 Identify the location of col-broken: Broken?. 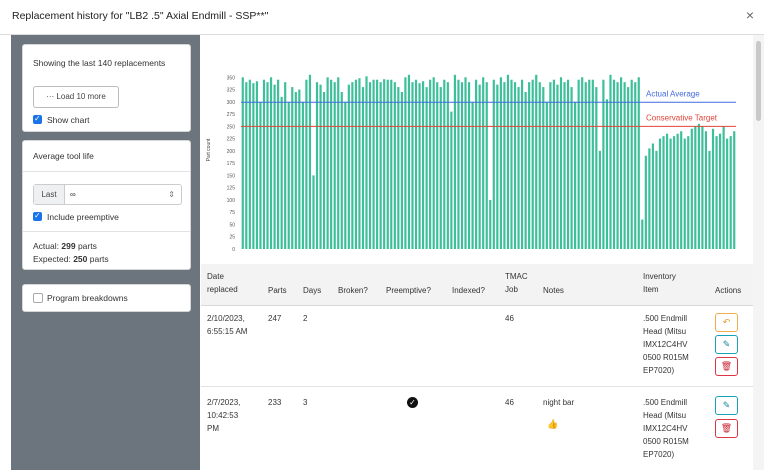
(353, 290).